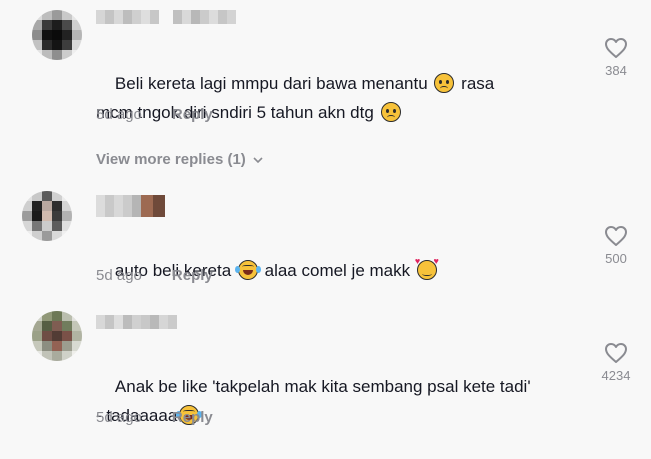 This screenshot has height=459, width=651. I want to click on like-control: 384, so click(616, 57).